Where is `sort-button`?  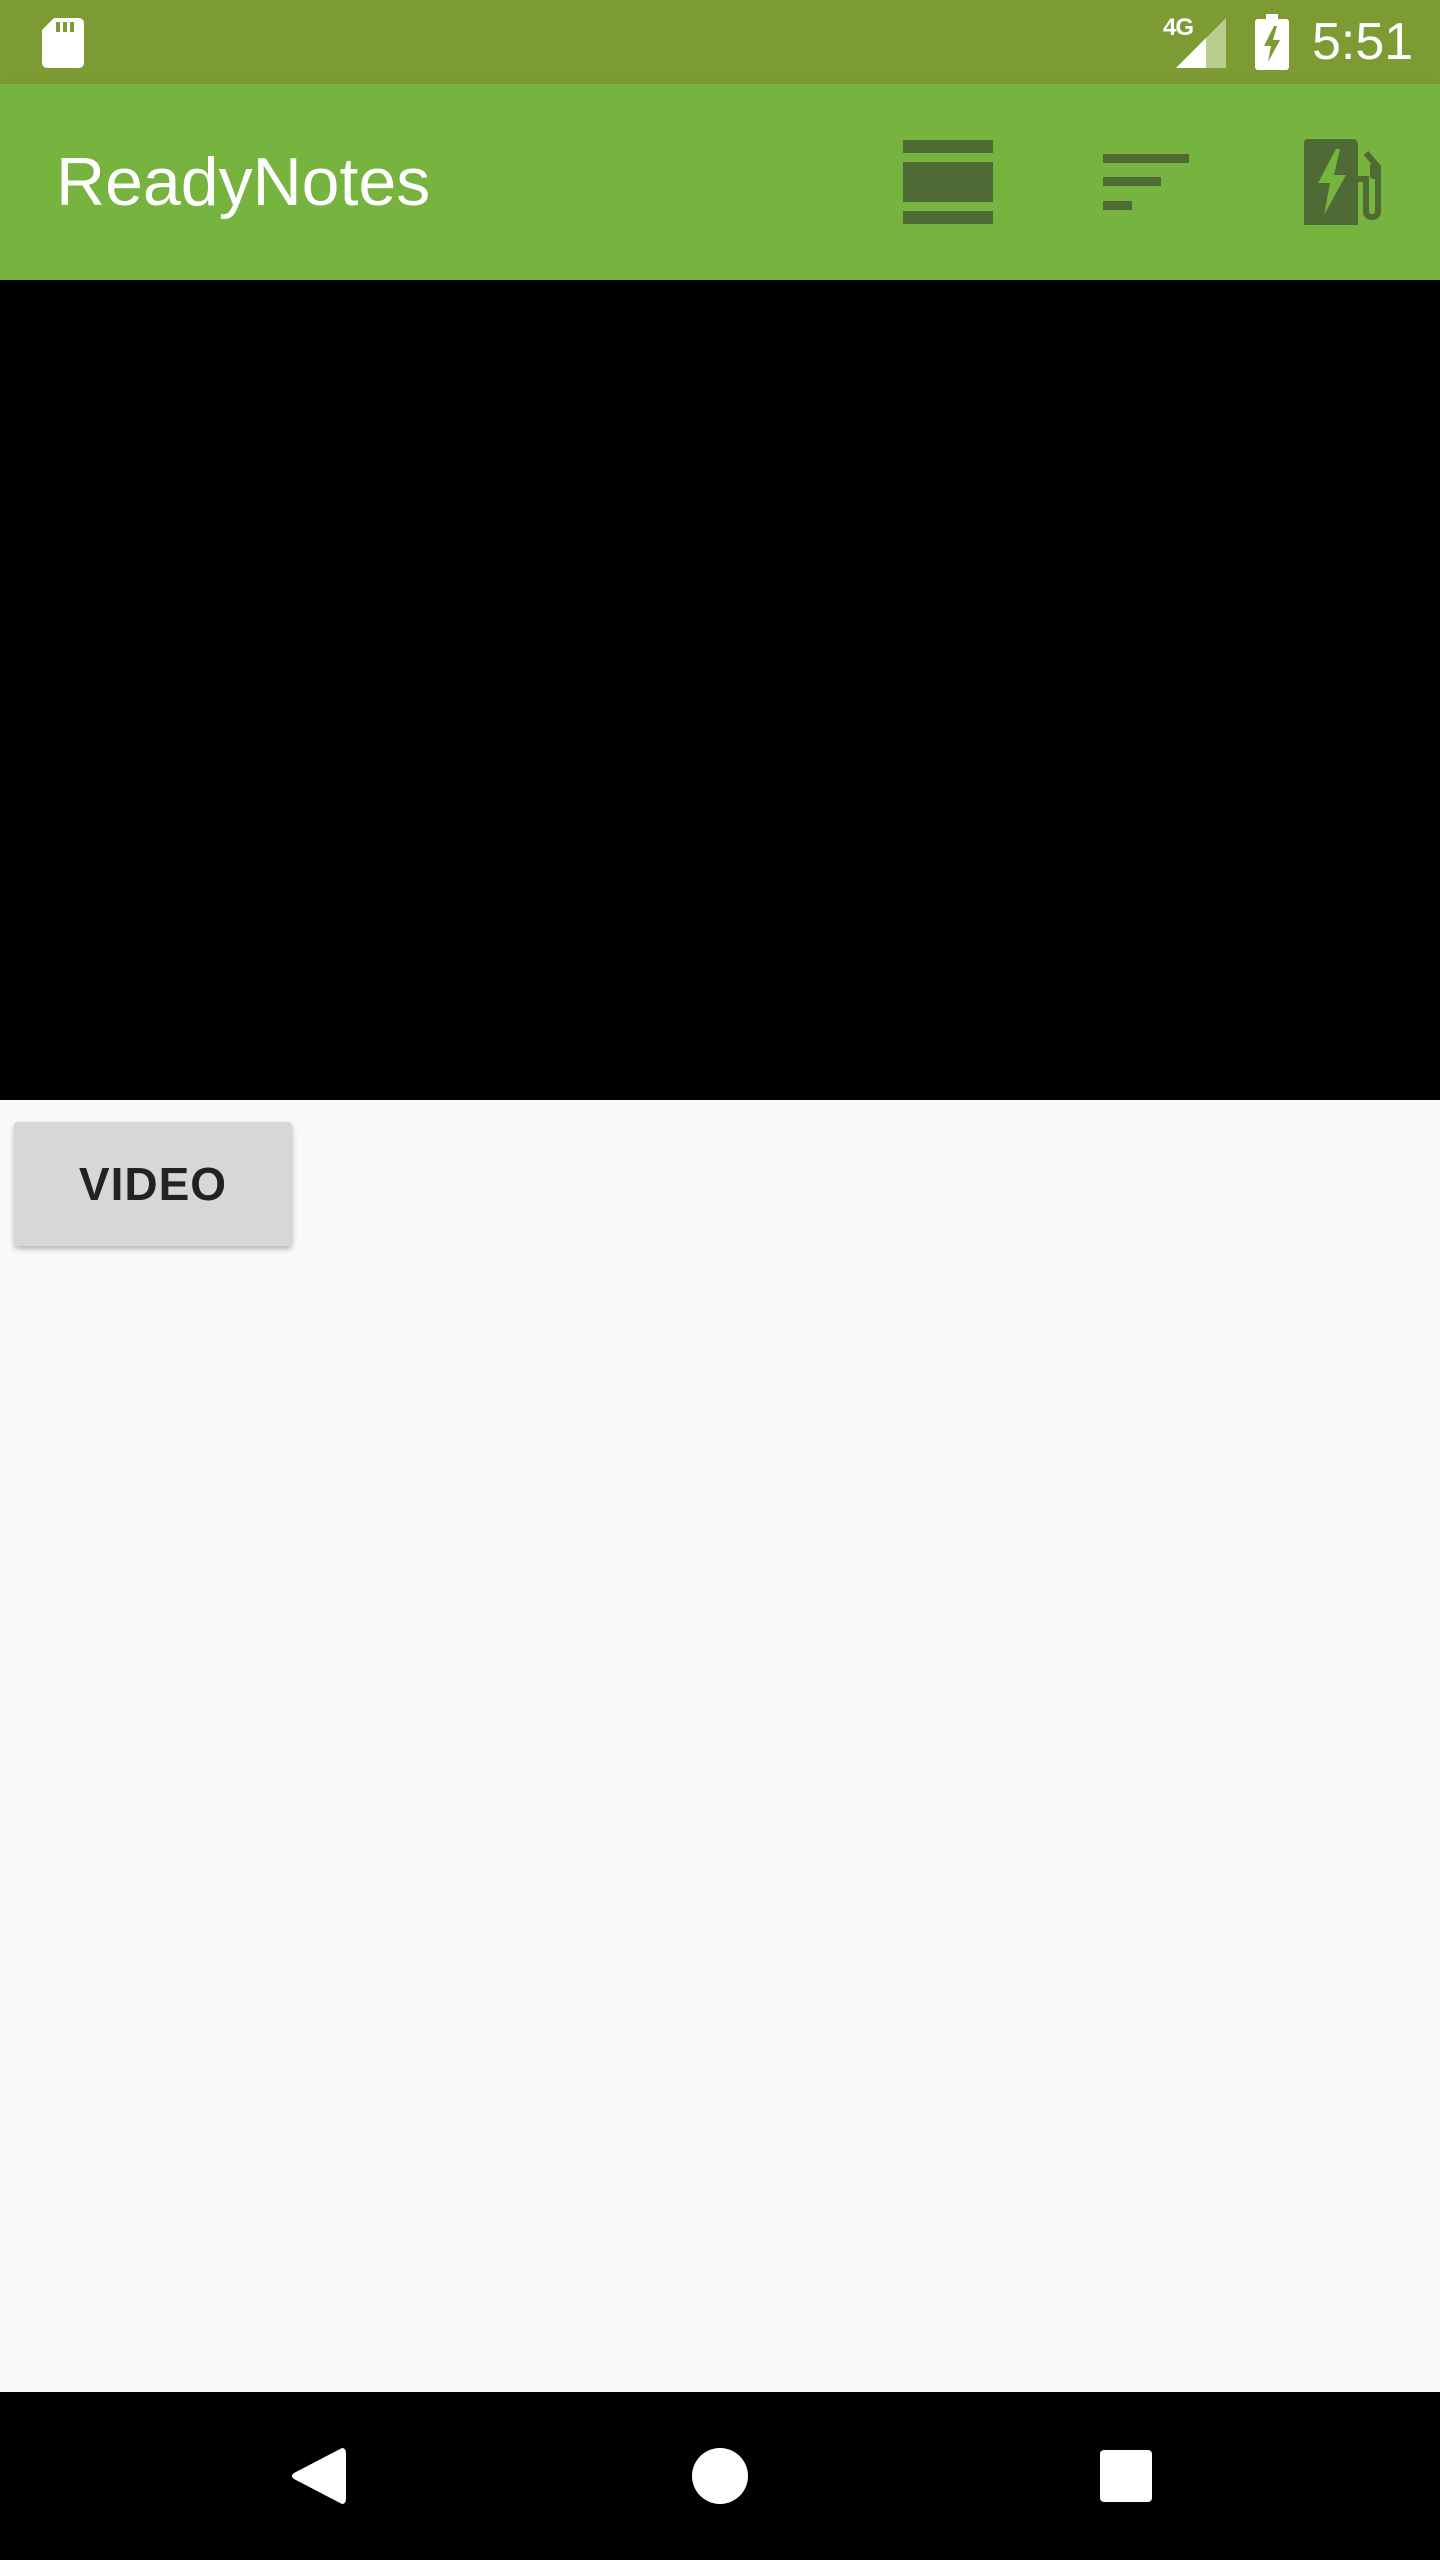 sort-button is located at coordinates (1146, 182).